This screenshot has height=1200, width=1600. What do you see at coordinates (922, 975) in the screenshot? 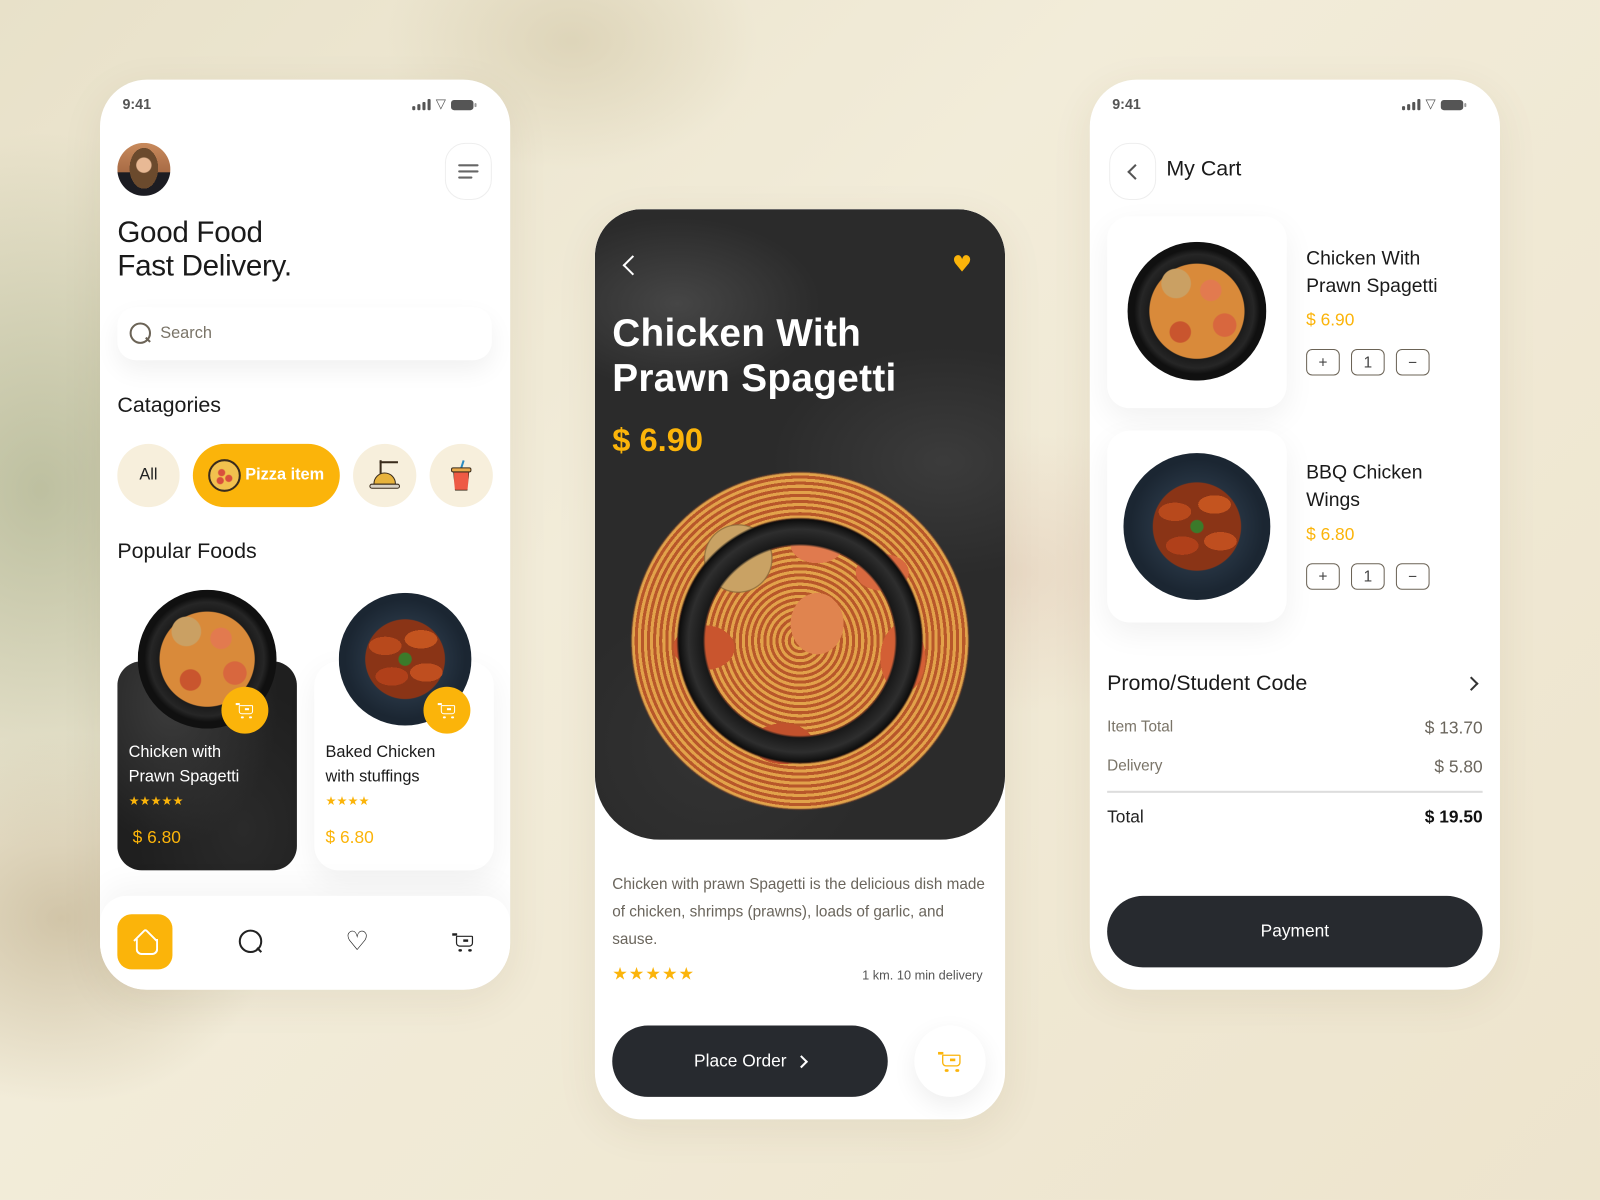
I see `delivery-info: 1 km. 10 min delivery` at bounding box center [922, 975].